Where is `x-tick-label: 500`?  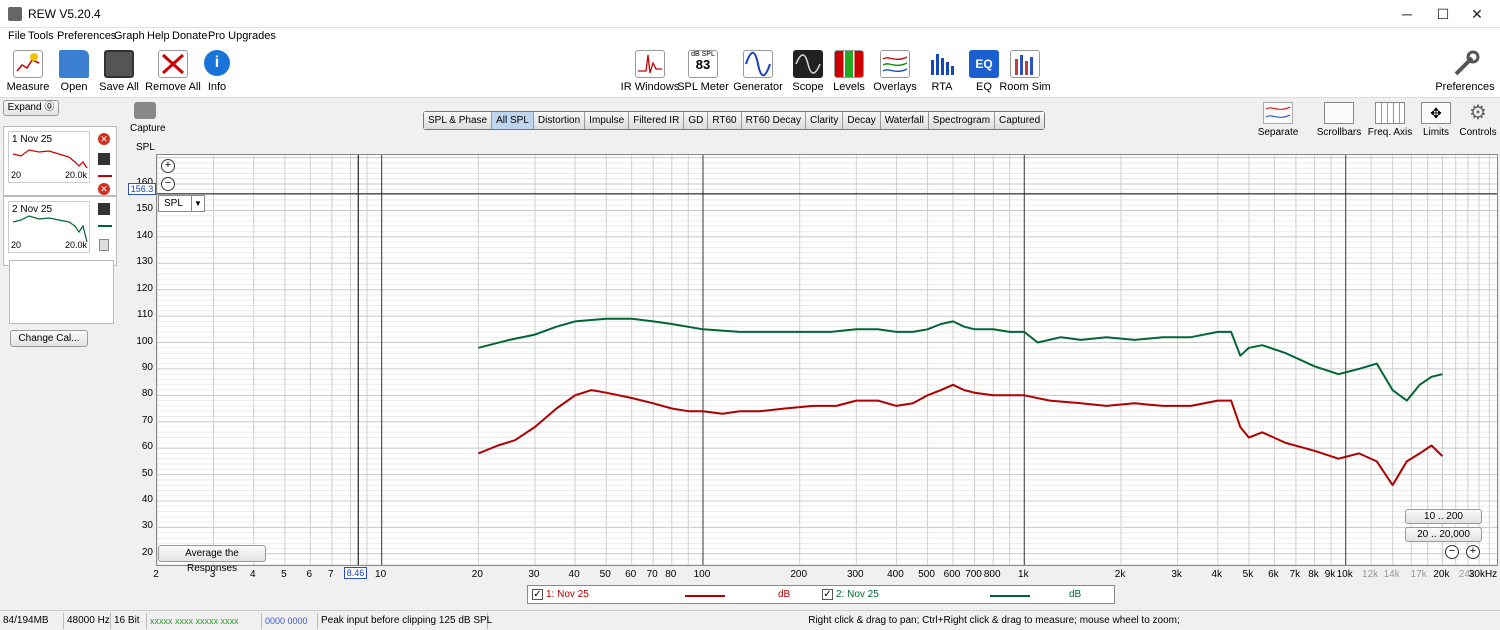
x-tick-label: 500 is located at coordinates (926, 574).